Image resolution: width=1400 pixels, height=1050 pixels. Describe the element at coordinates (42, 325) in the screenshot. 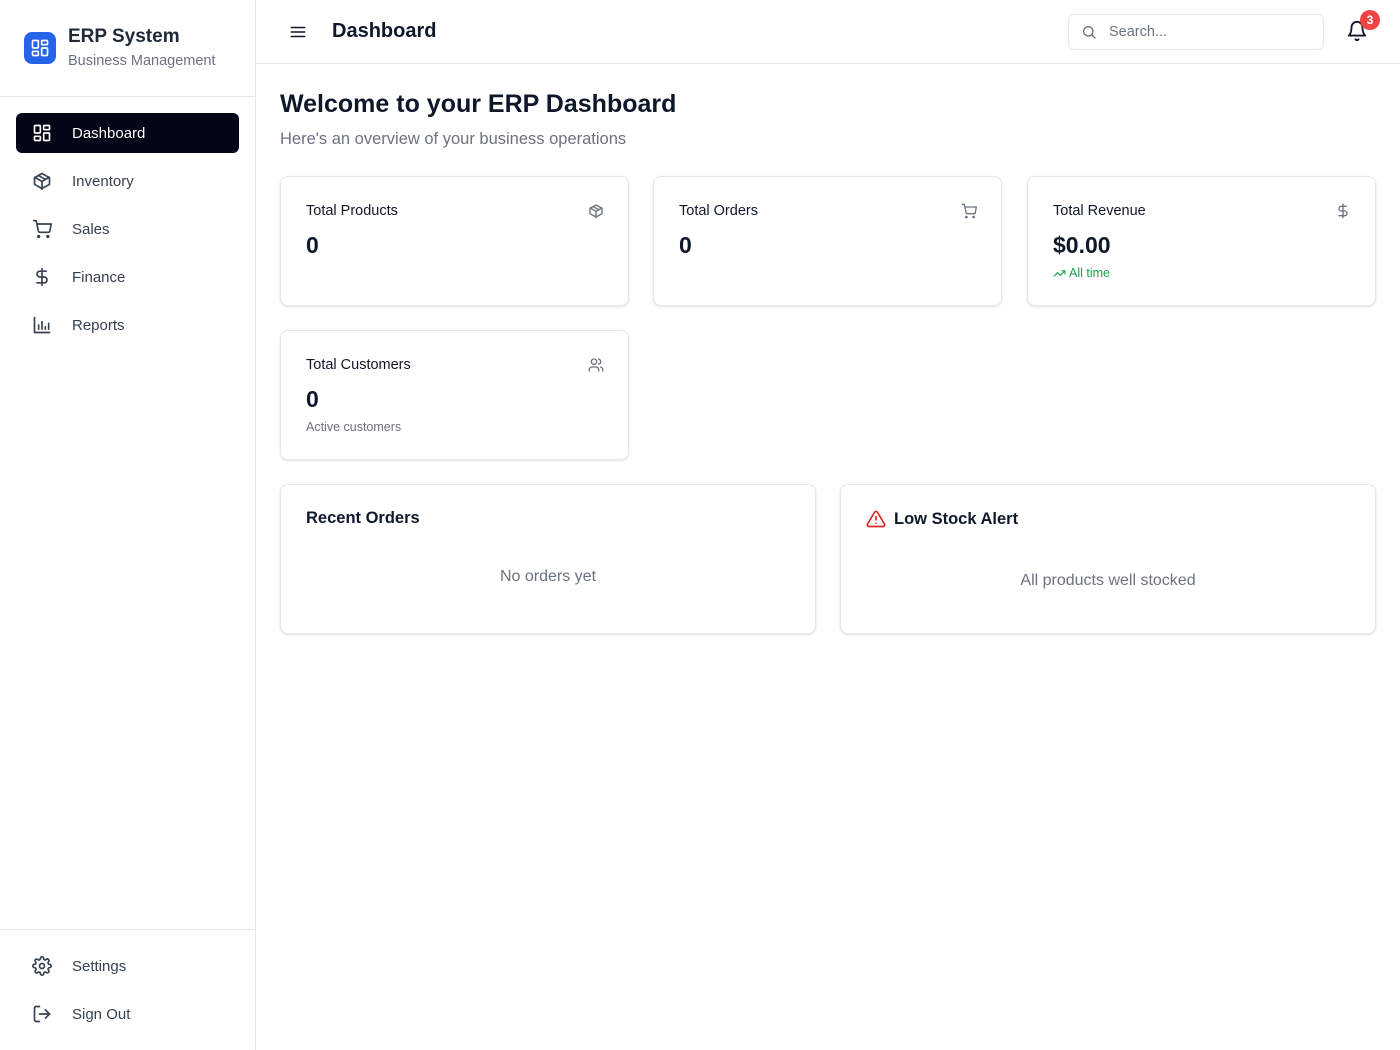

I see `bar-chart-icon` at that location.